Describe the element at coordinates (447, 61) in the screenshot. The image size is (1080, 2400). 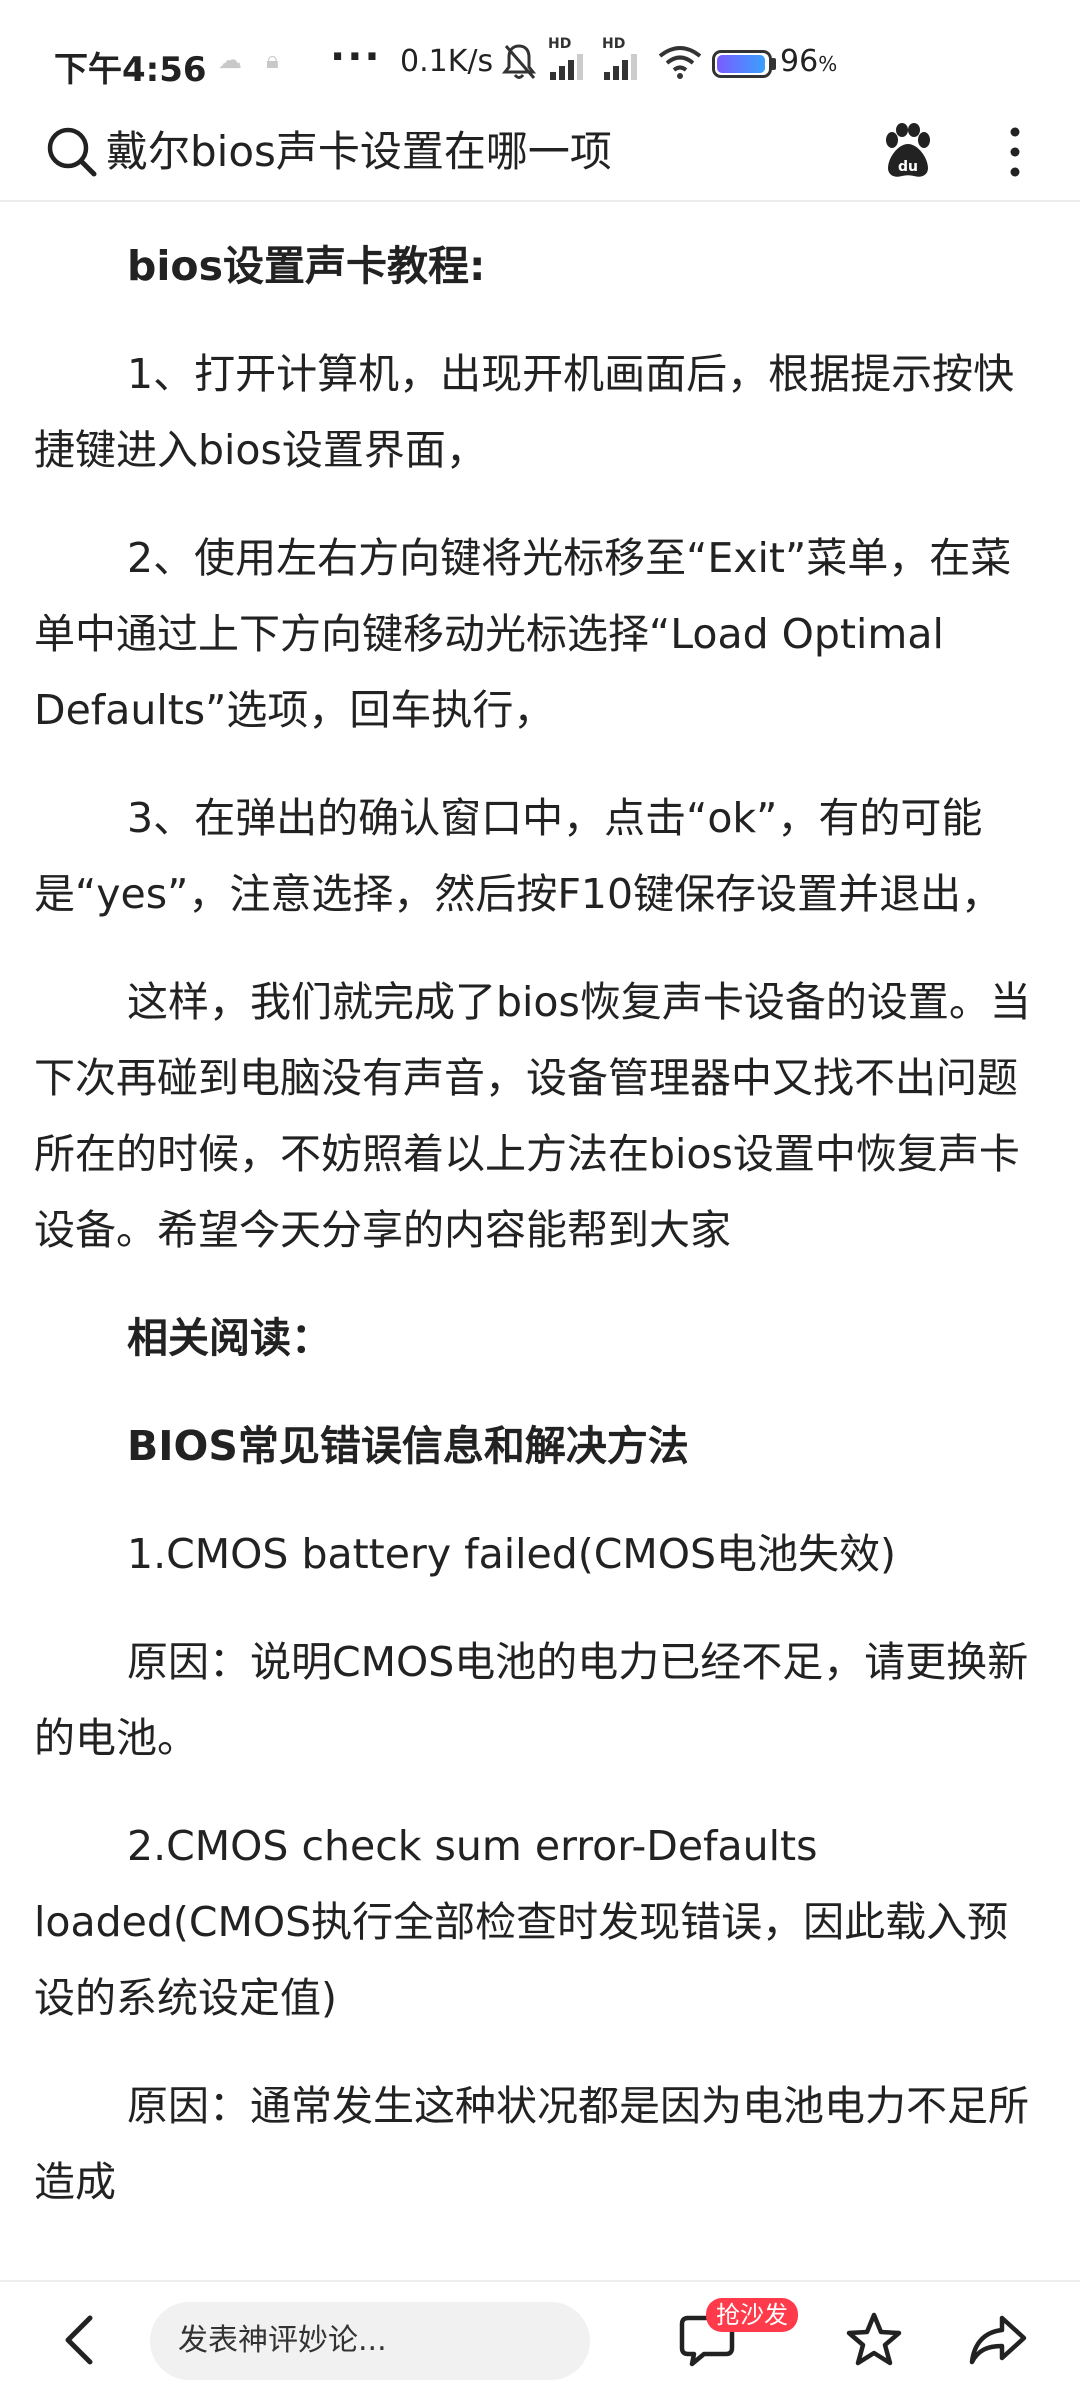
I see `network-speed: 0.1K/s` at that location.